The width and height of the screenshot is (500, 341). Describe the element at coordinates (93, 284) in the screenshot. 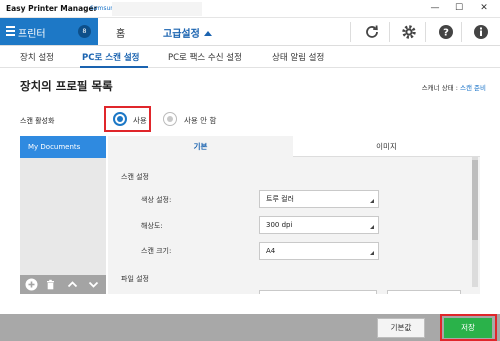

I see `chevron-down-icon` at that location.